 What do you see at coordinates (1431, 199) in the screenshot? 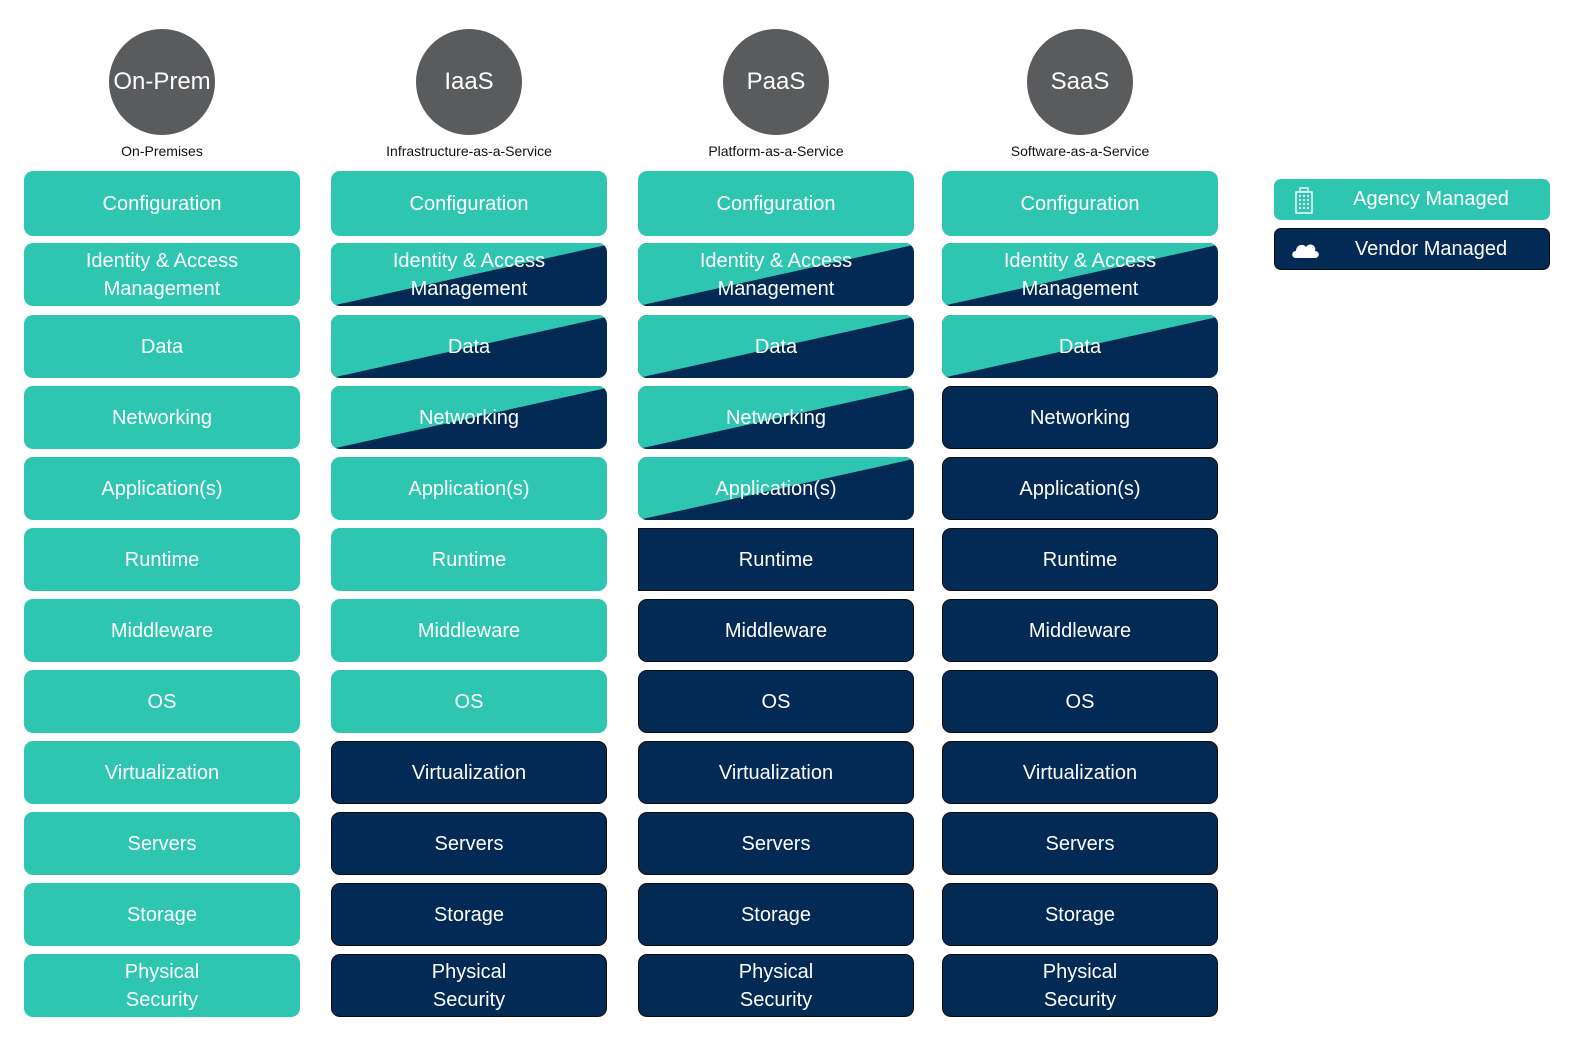
I see `legend-label: Agency Managed` at bounding box center [1431, 199].